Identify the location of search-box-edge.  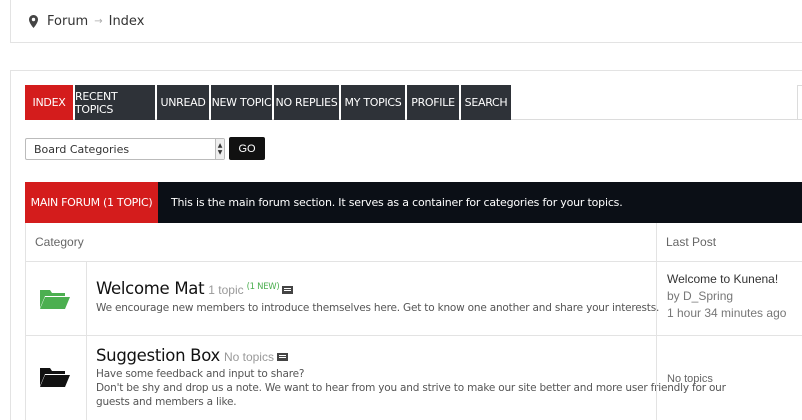
(799, 102).